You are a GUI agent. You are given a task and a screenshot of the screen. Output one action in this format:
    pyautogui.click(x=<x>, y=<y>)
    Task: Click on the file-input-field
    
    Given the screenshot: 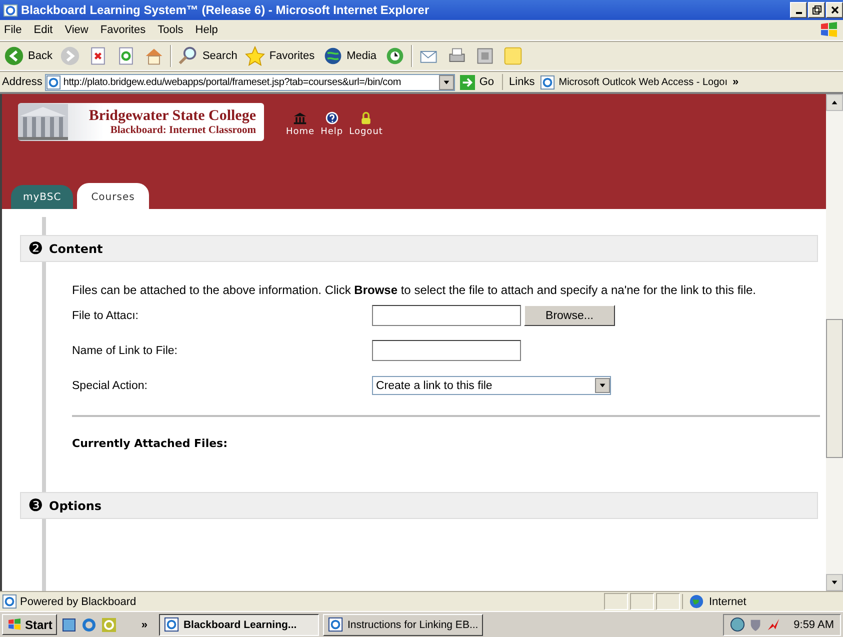 What is the action you would take?
    pyautogui.click(x=446, y=315)
    